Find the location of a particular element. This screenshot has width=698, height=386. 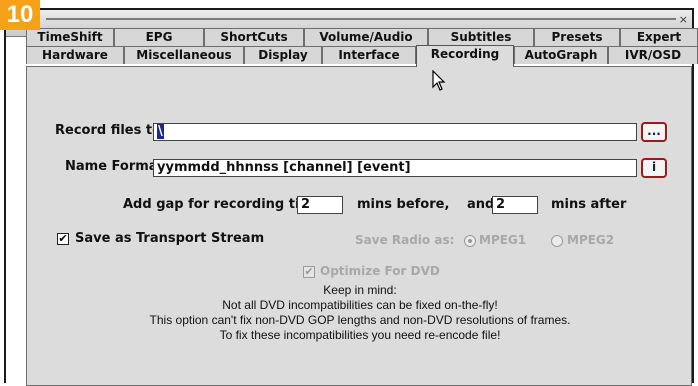

record-files-input: \ is located at coordinates (395, 132).